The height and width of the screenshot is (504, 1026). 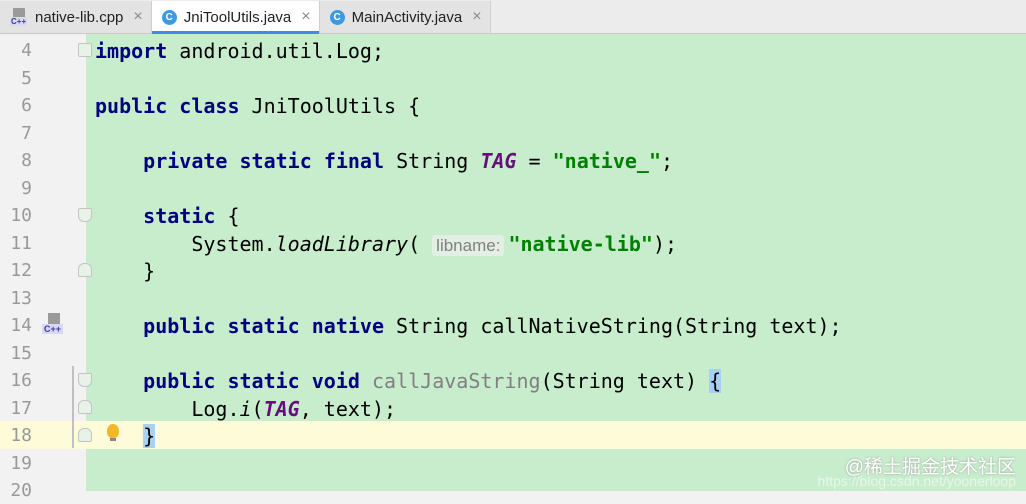 What do you see at coordinates (513, 215) in the screenshot?
I see `code-line-10: 10 static {` at bounding box center [513, 215].